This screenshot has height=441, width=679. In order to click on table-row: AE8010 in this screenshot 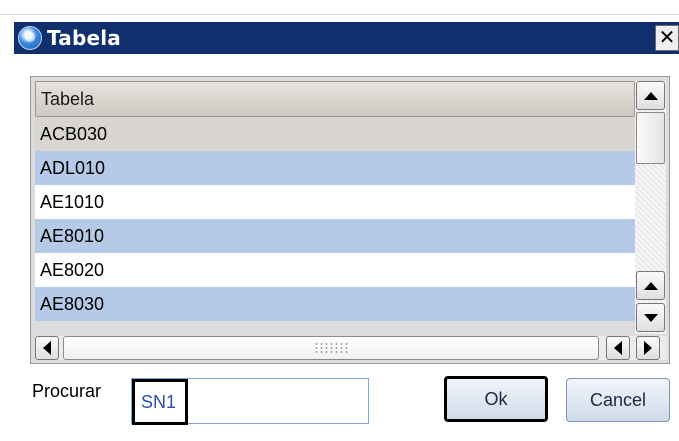, I will do `click(335, 236)`.